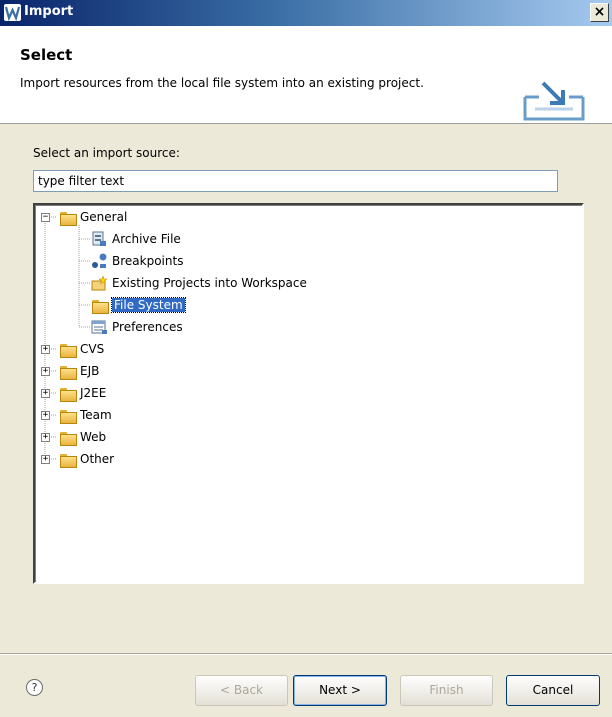  I want to click on import-source-label: Select an import source:, so click(106, 153).